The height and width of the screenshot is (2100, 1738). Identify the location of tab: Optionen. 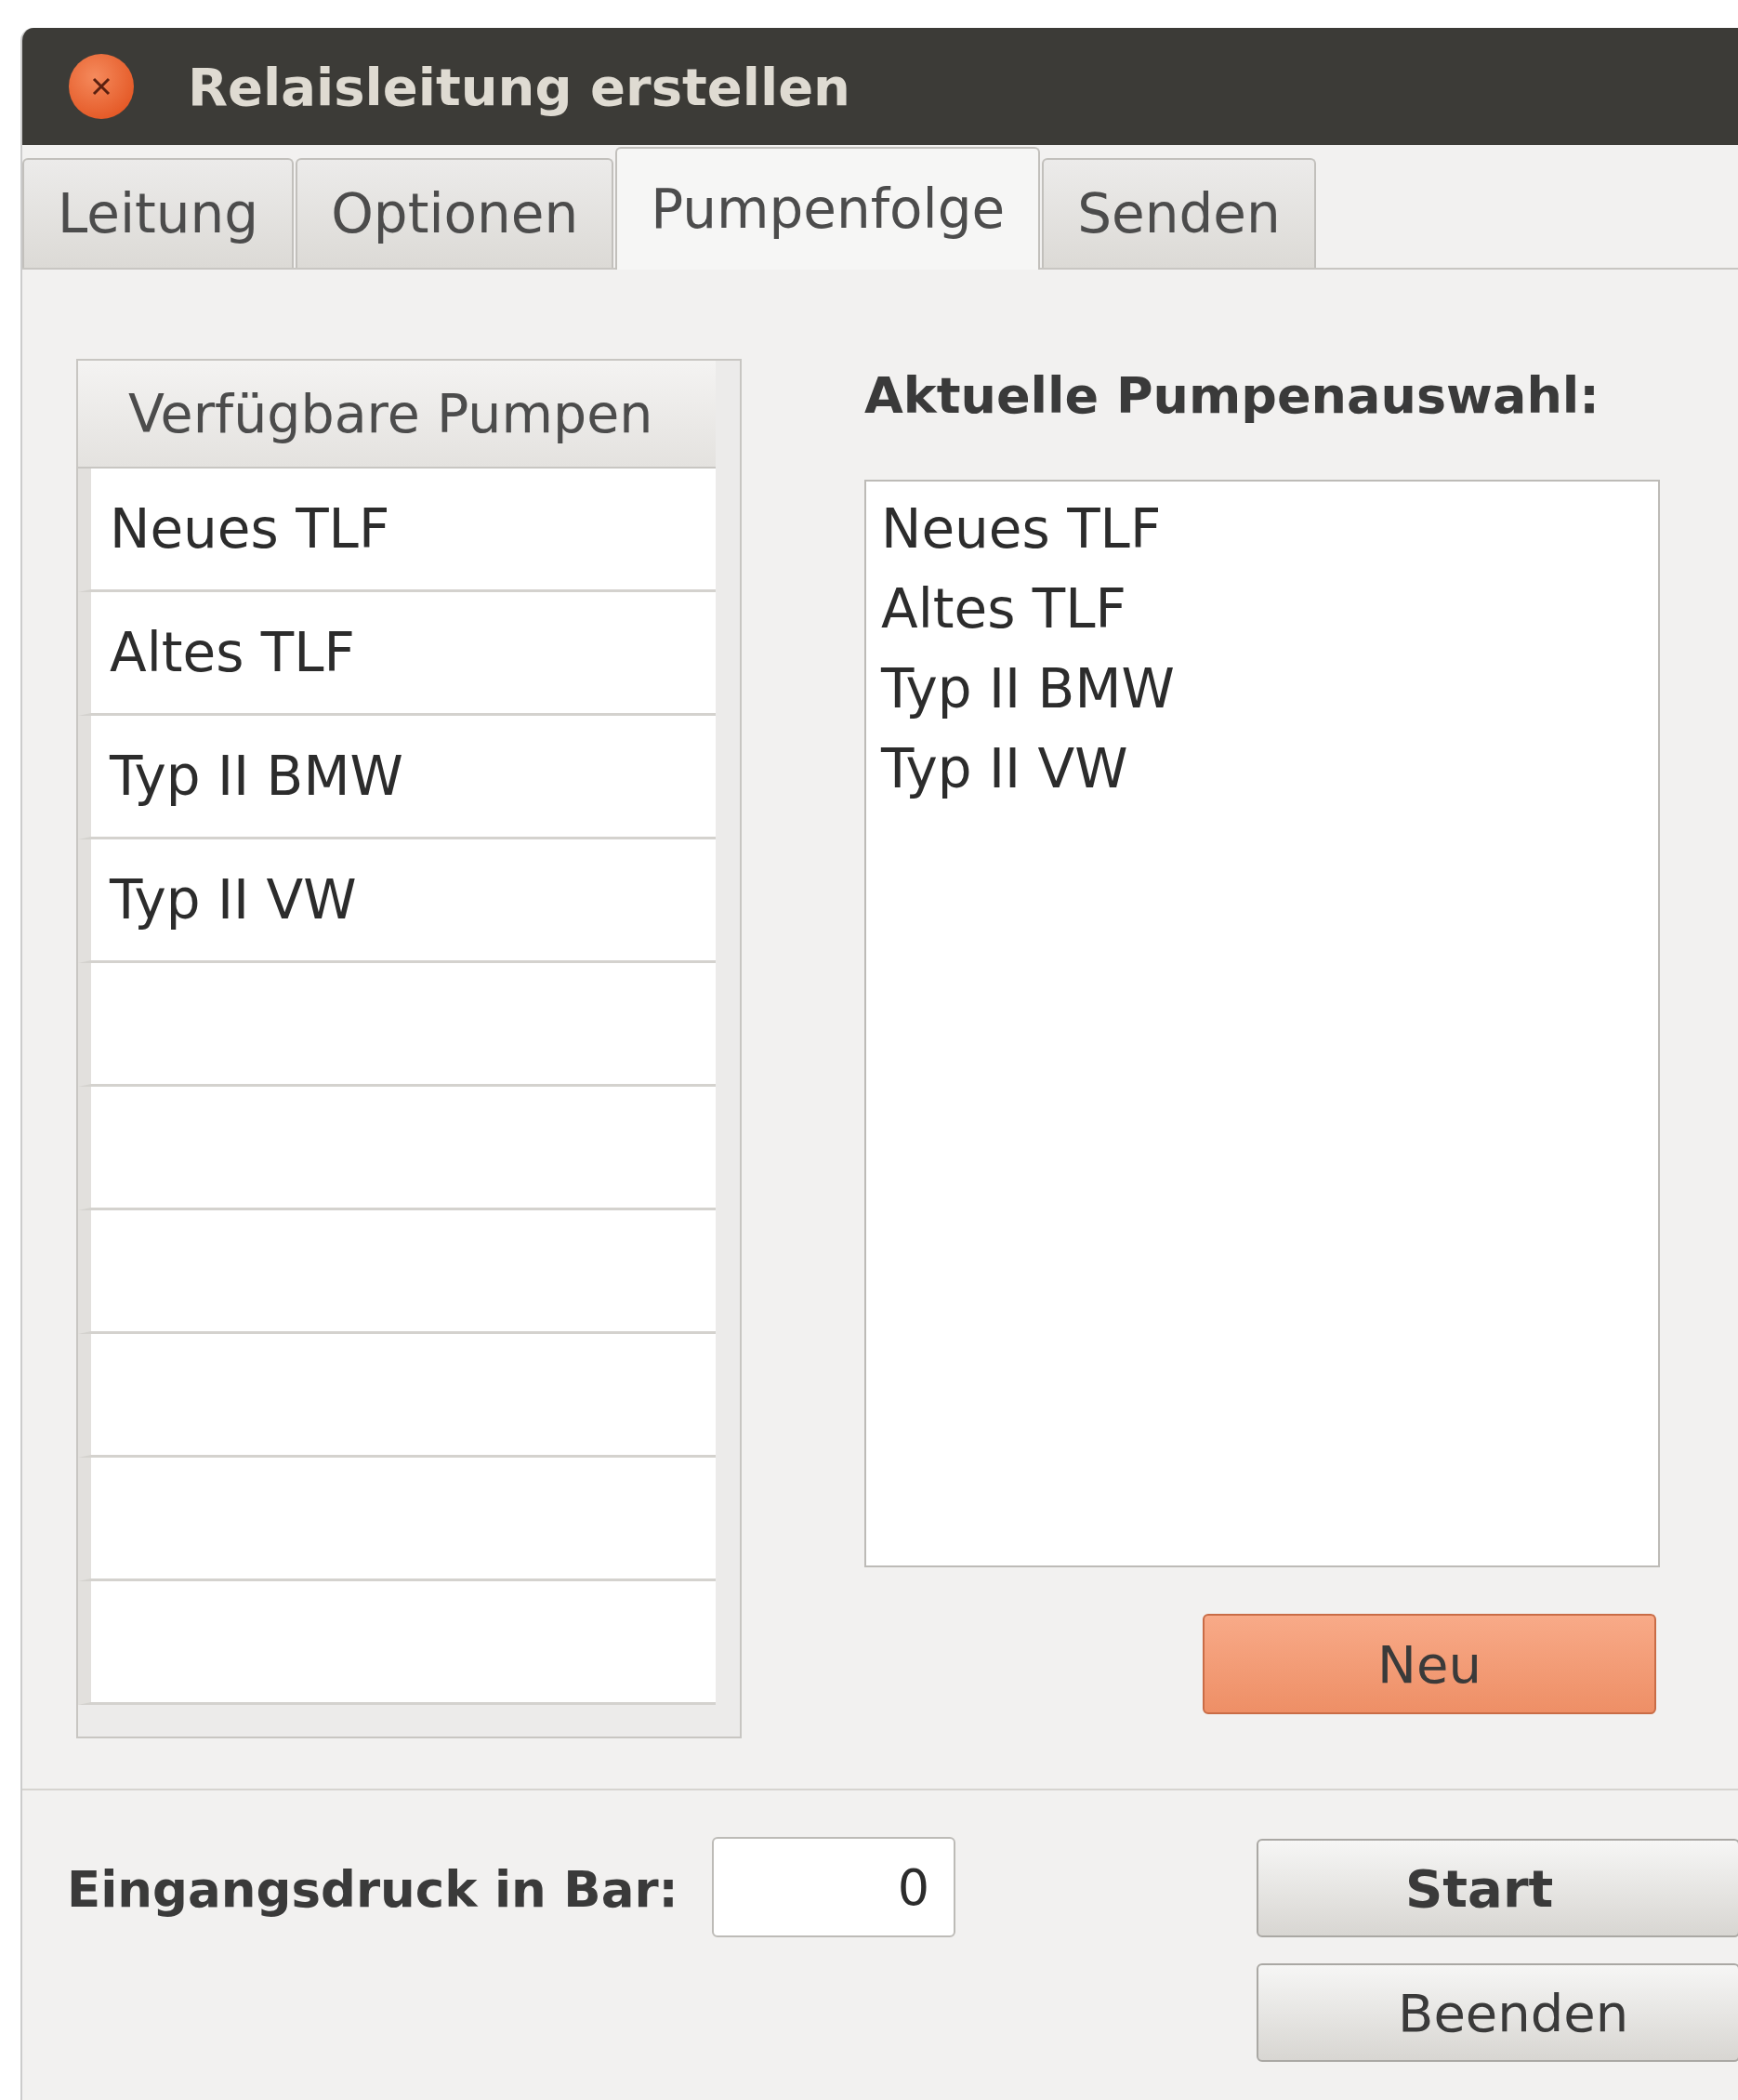
(455, 213).